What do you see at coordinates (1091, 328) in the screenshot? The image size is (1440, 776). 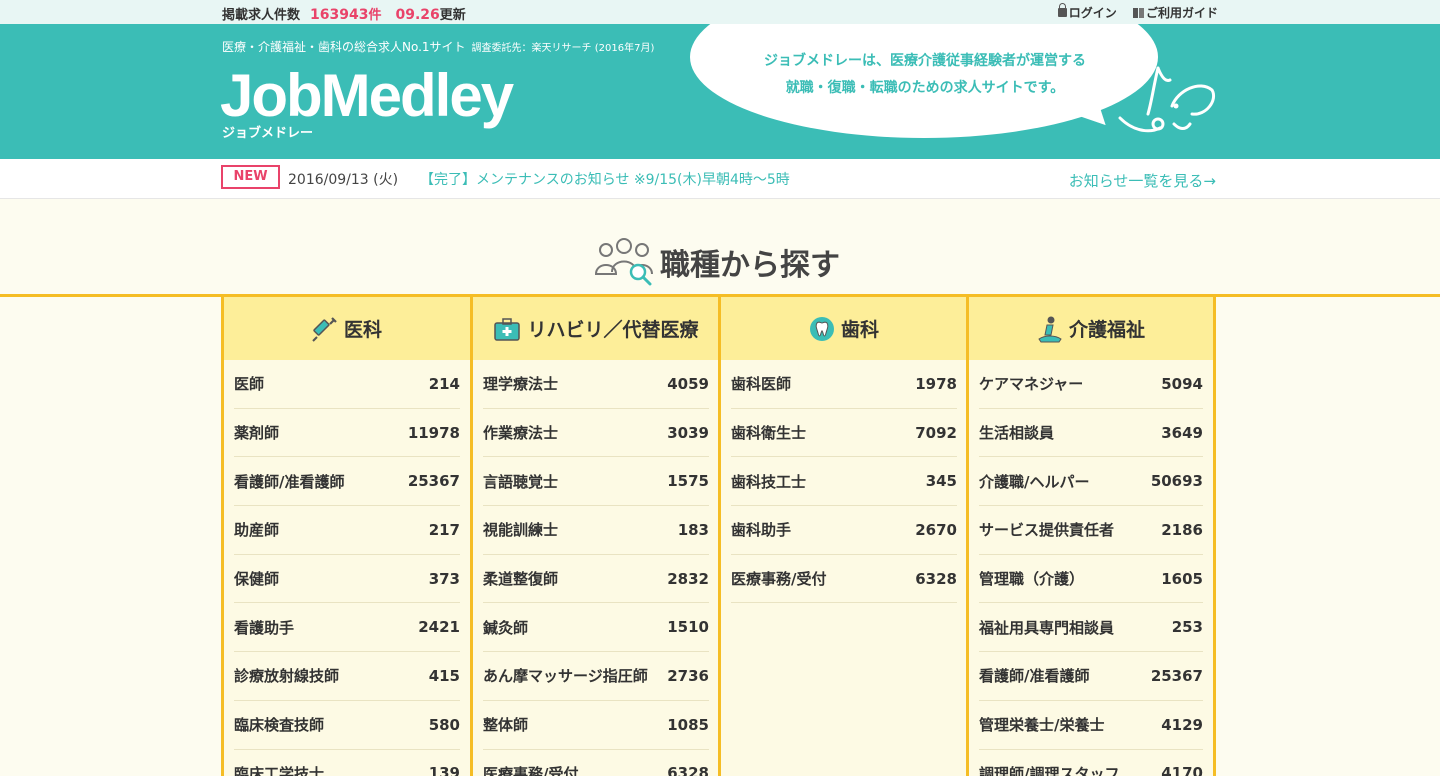 I see `category-header: 介護福祉` at bounding box center [1091, 328].